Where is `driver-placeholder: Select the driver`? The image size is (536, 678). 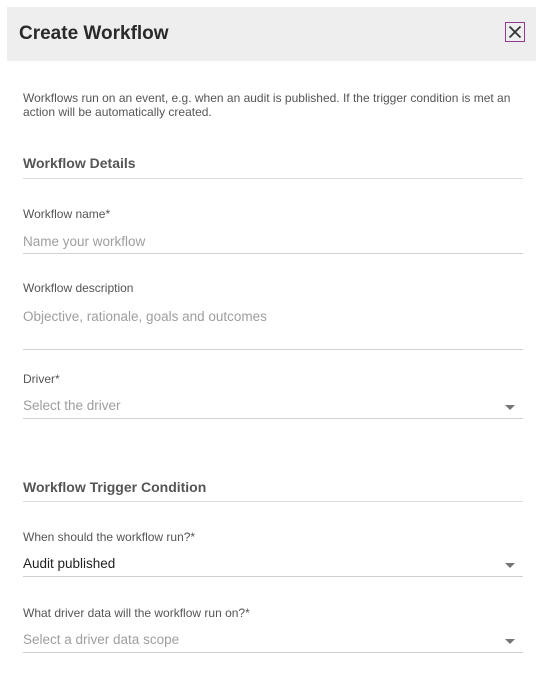 driver-placeholder: Select the driver is located at coordinates (72, 405).